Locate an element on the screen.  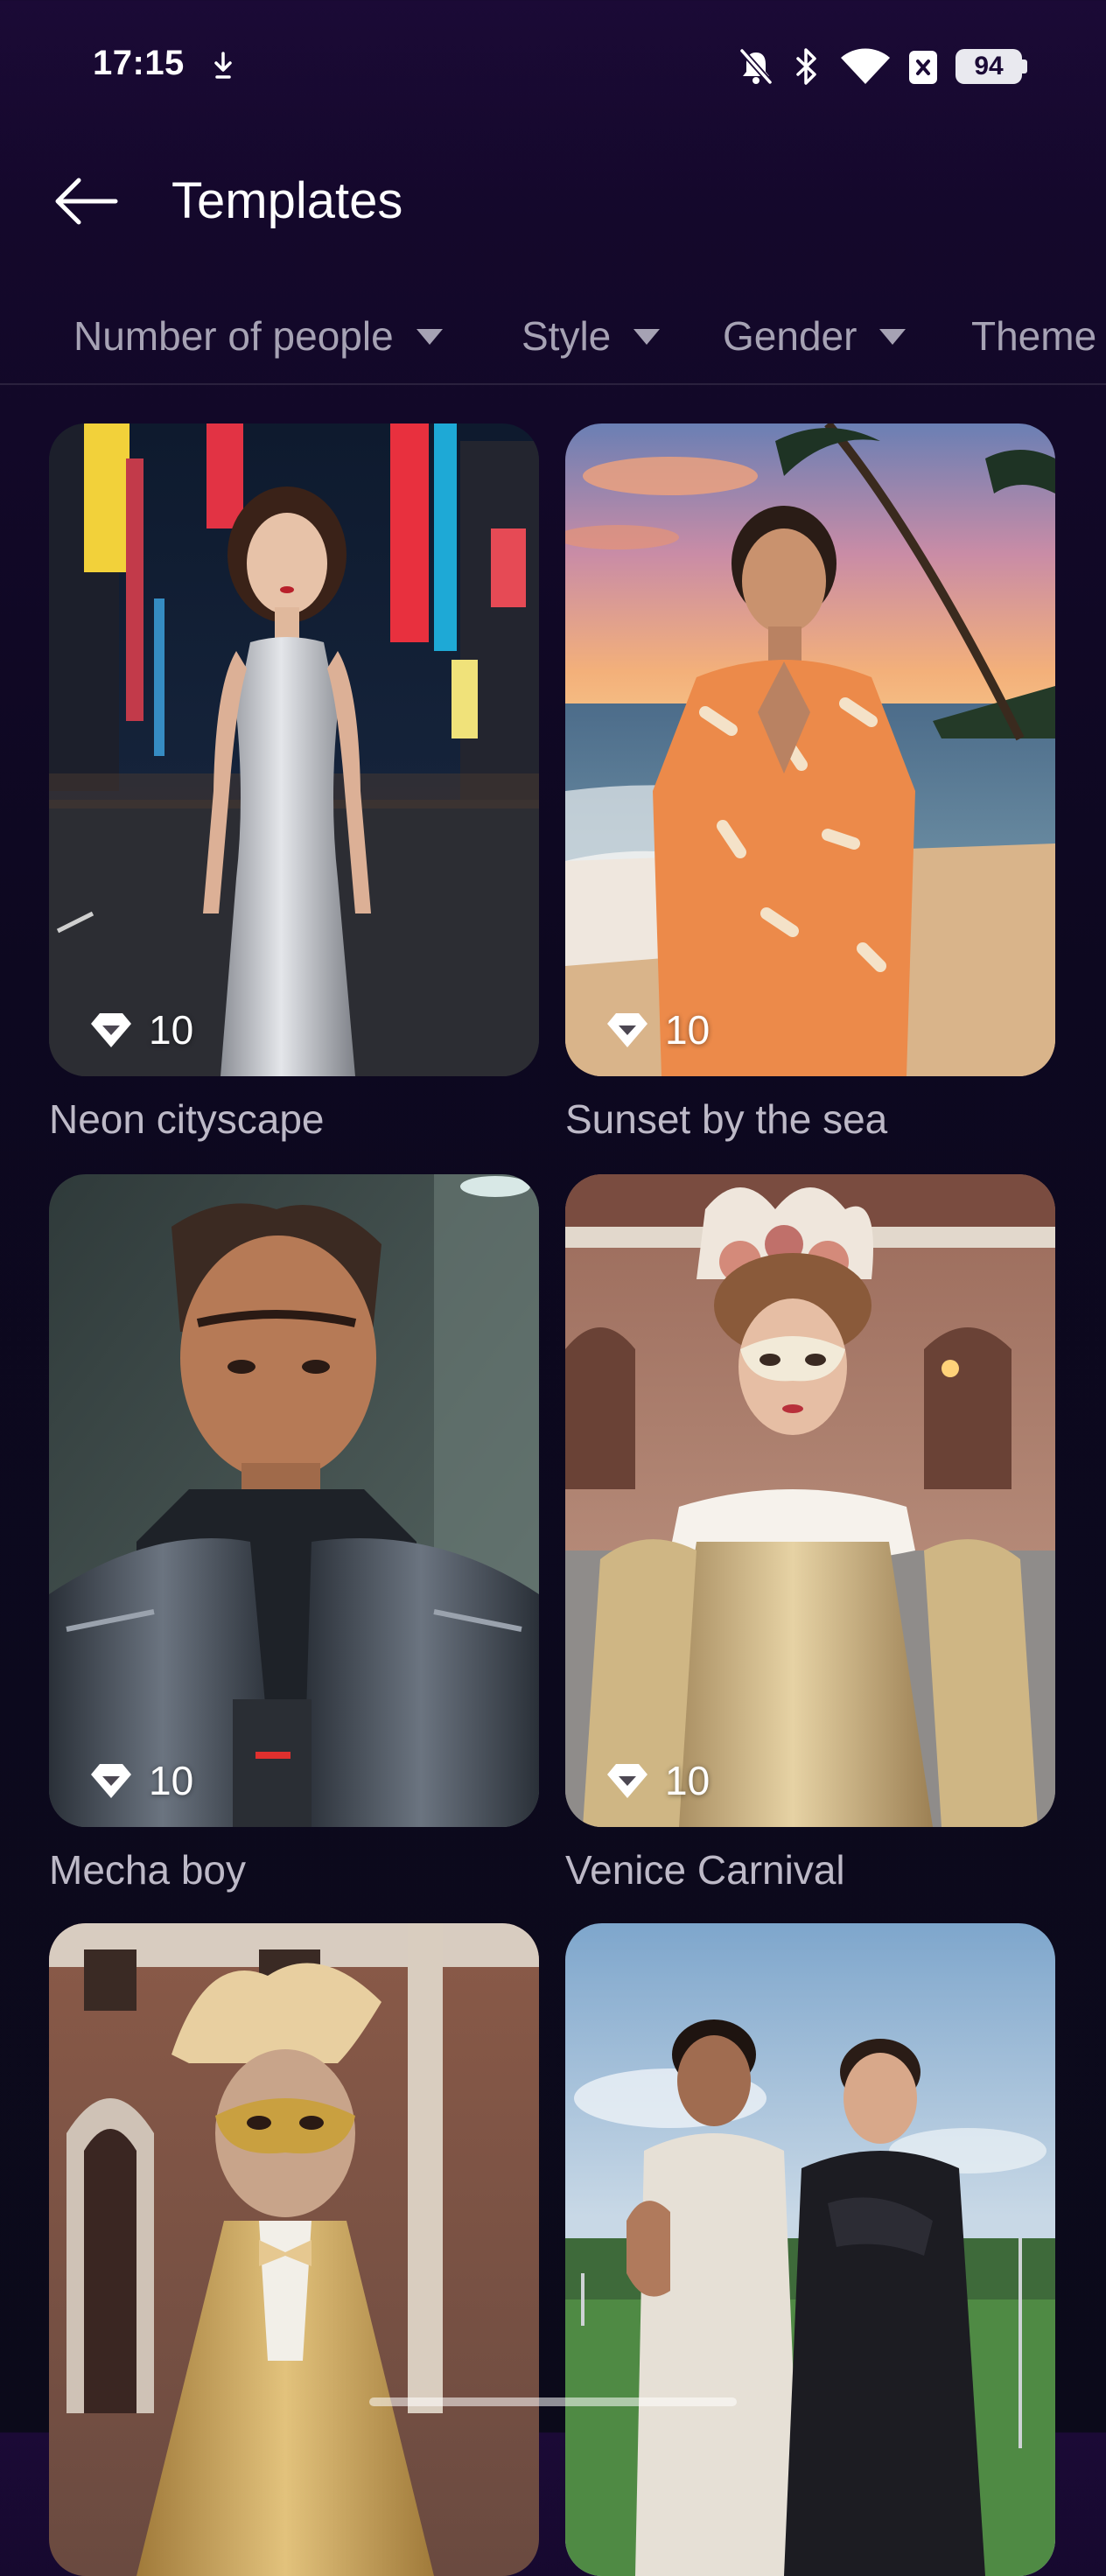
template-title: Sunset by the sea is located at coordinates (726, 1119).